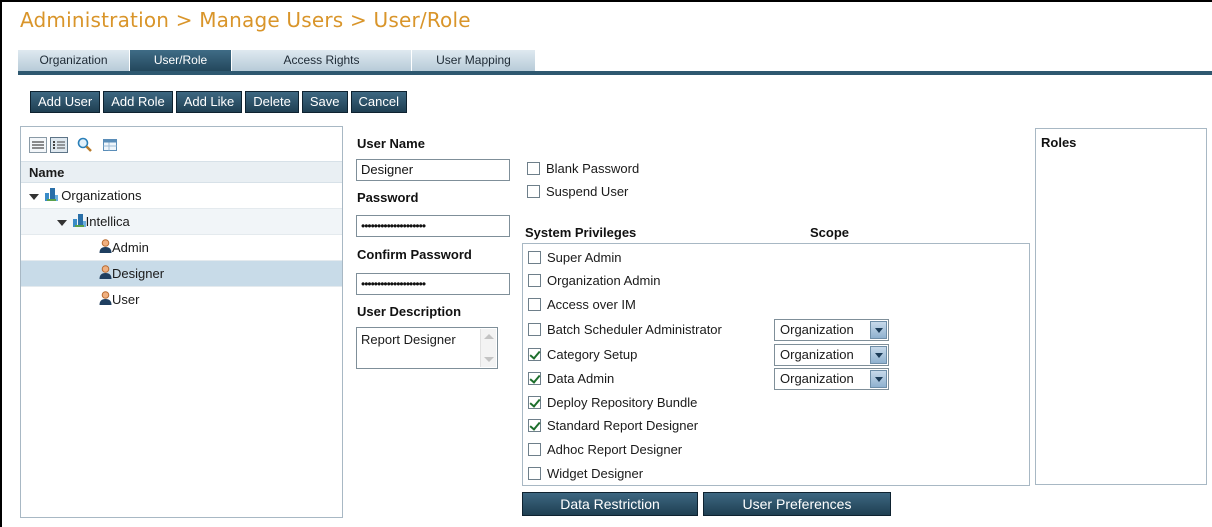 The width and height of the screenshot is (1212, 527). What do you see at coordinates (85, 145) in the screenshot?
I see `search-icon` at bounding box center [85, 145].